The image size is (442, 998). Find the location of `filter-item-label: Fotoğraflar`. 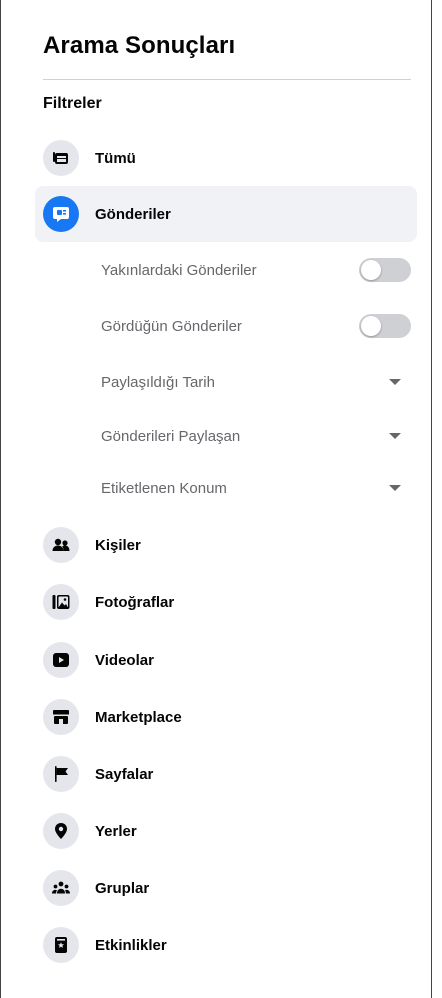

filter-item-label: Fotoğraflar is located at coordinates (135, 602).